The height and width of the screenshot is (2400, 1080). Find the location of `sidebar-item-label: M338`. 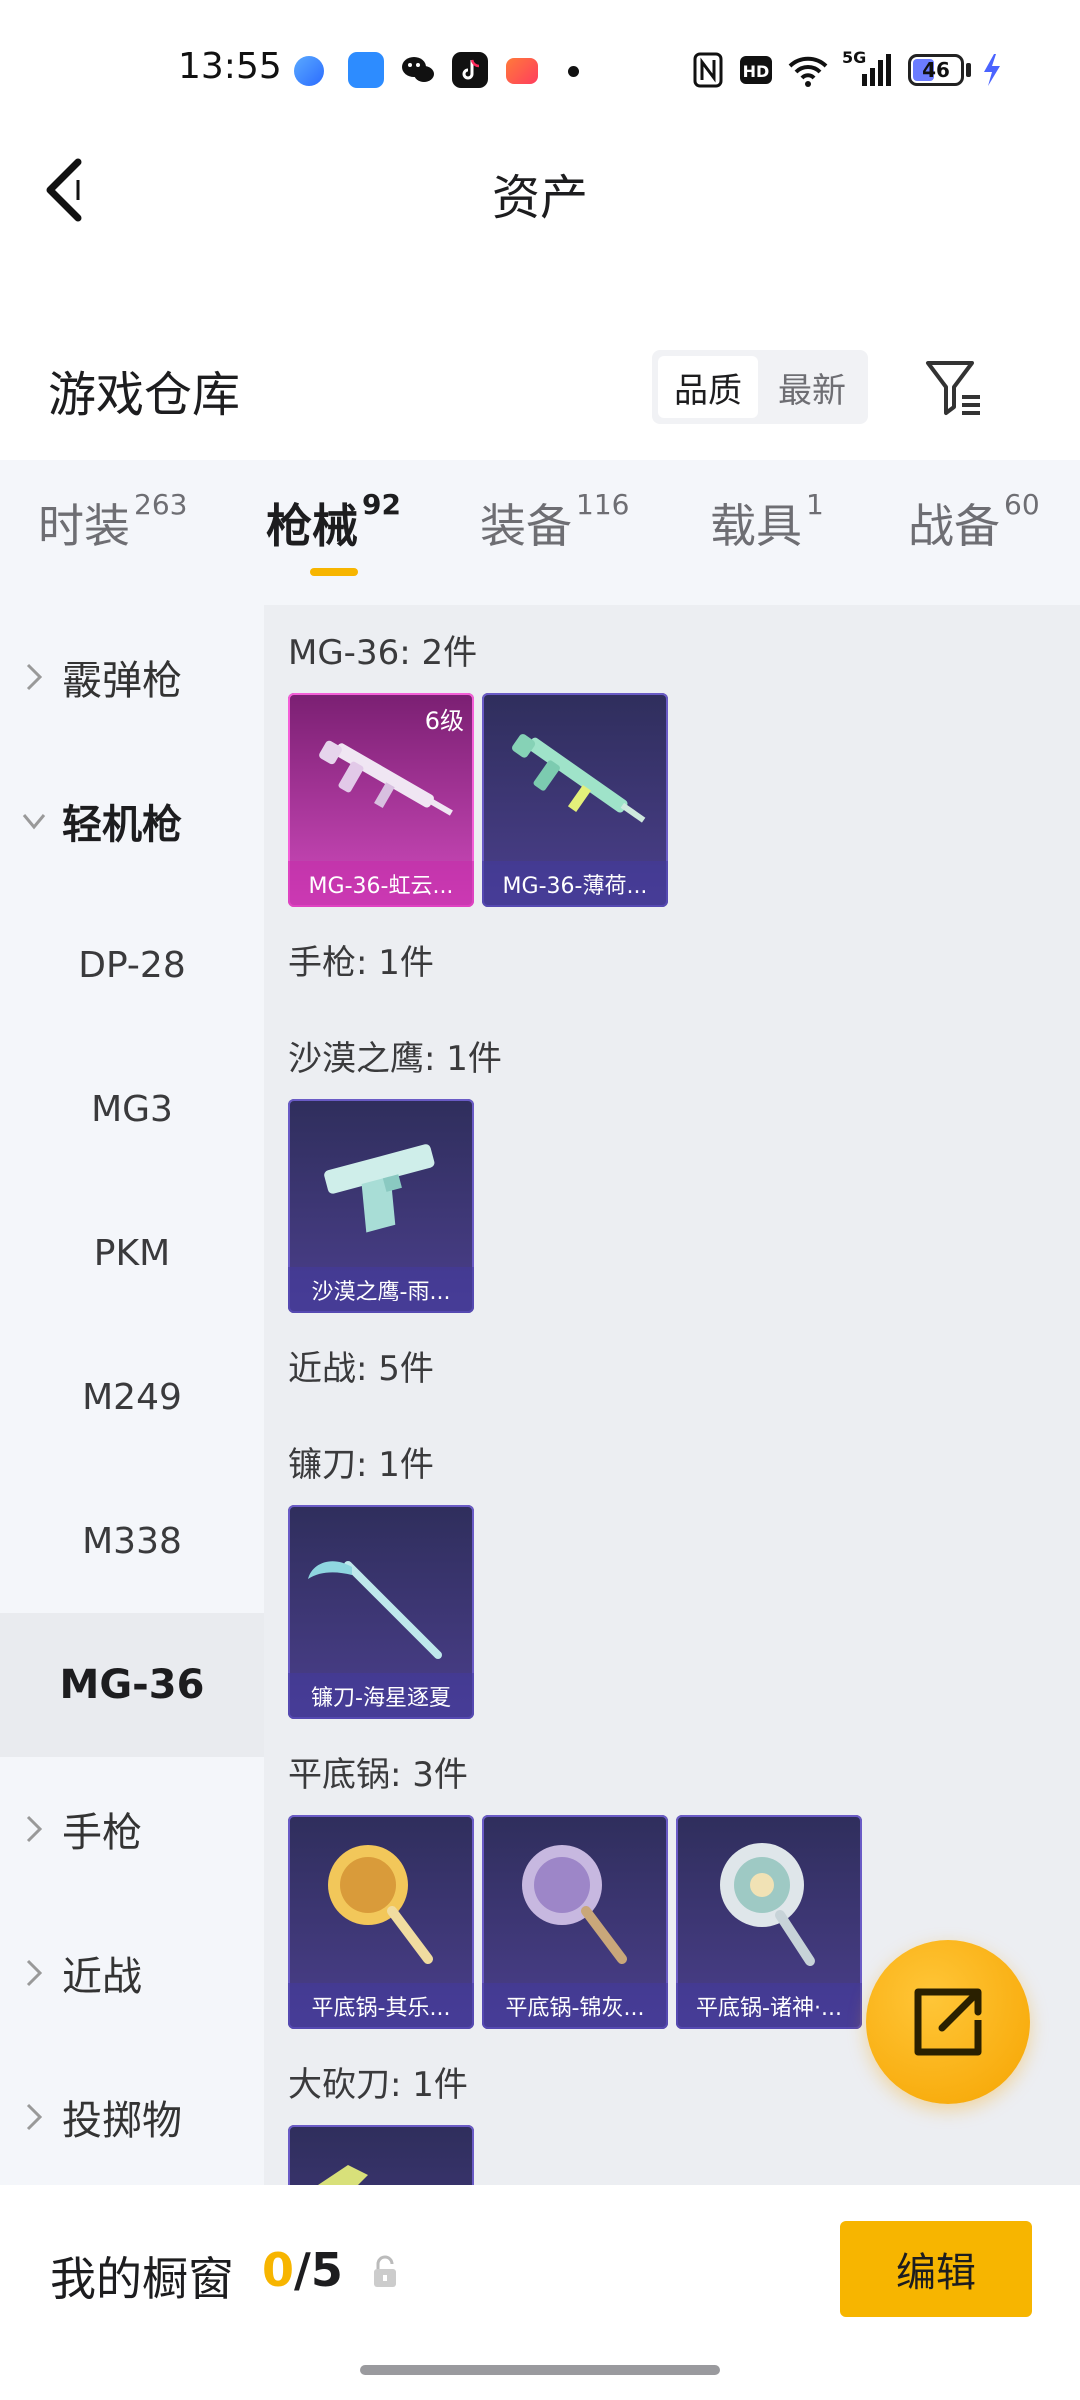

sidebar-item-label: M338 is located at coordinates (132, 1541).